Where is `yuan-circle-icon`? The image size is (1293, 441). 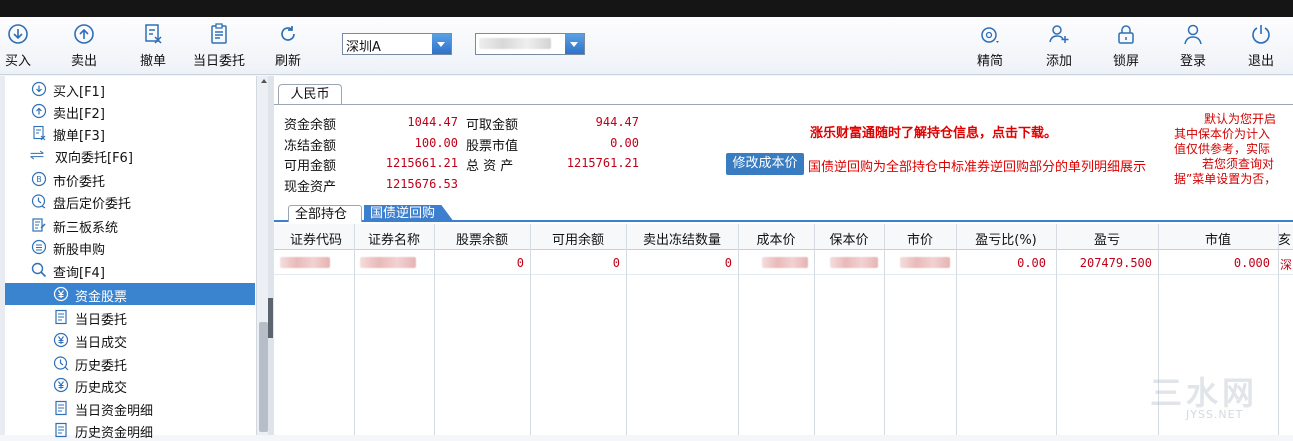
yuan-circle-icon is located at coordinates (61, 385).